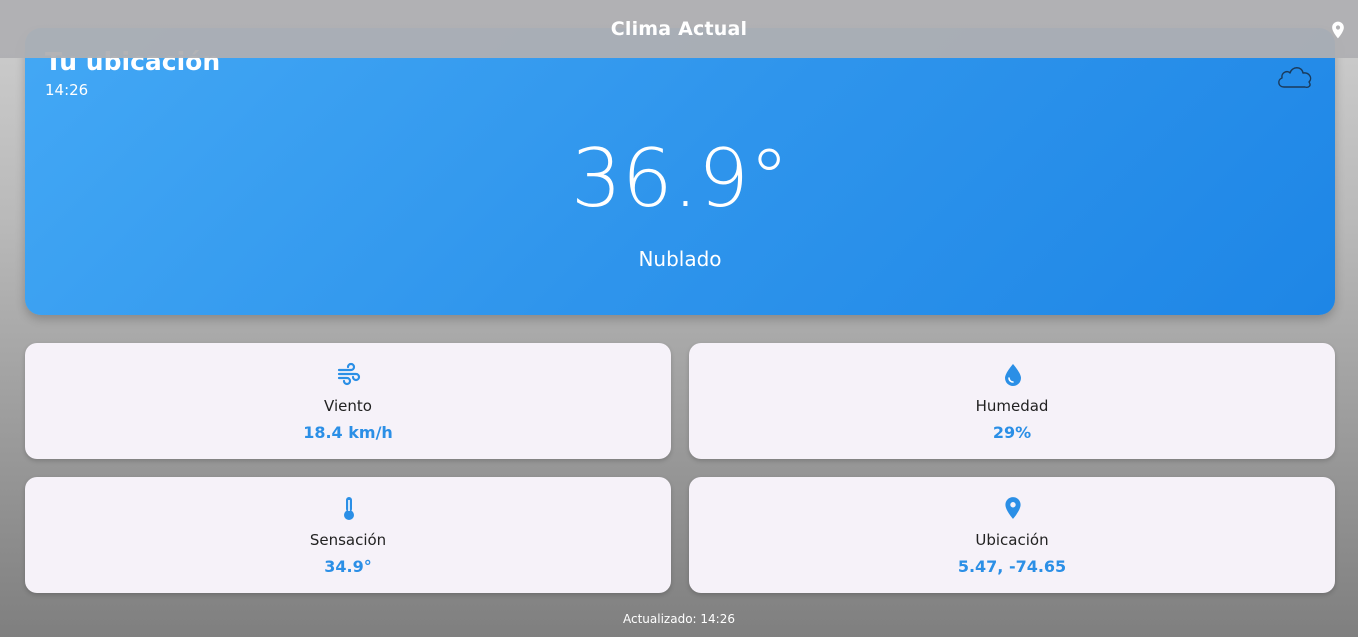 This screenshot has width=1358, height=637. What do you see at coordinates (1013, 375) in the screenshot?
I see `water-drop-icon` at bounding box center [1013, 375].